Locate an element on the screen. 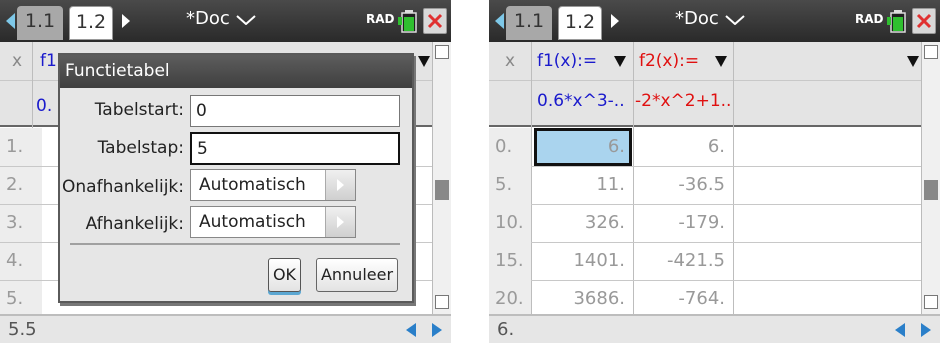 This screenshot has height=343, width=940. column-f1-formula: 0.6*x^3-.. is located at coordinates (581, 101).